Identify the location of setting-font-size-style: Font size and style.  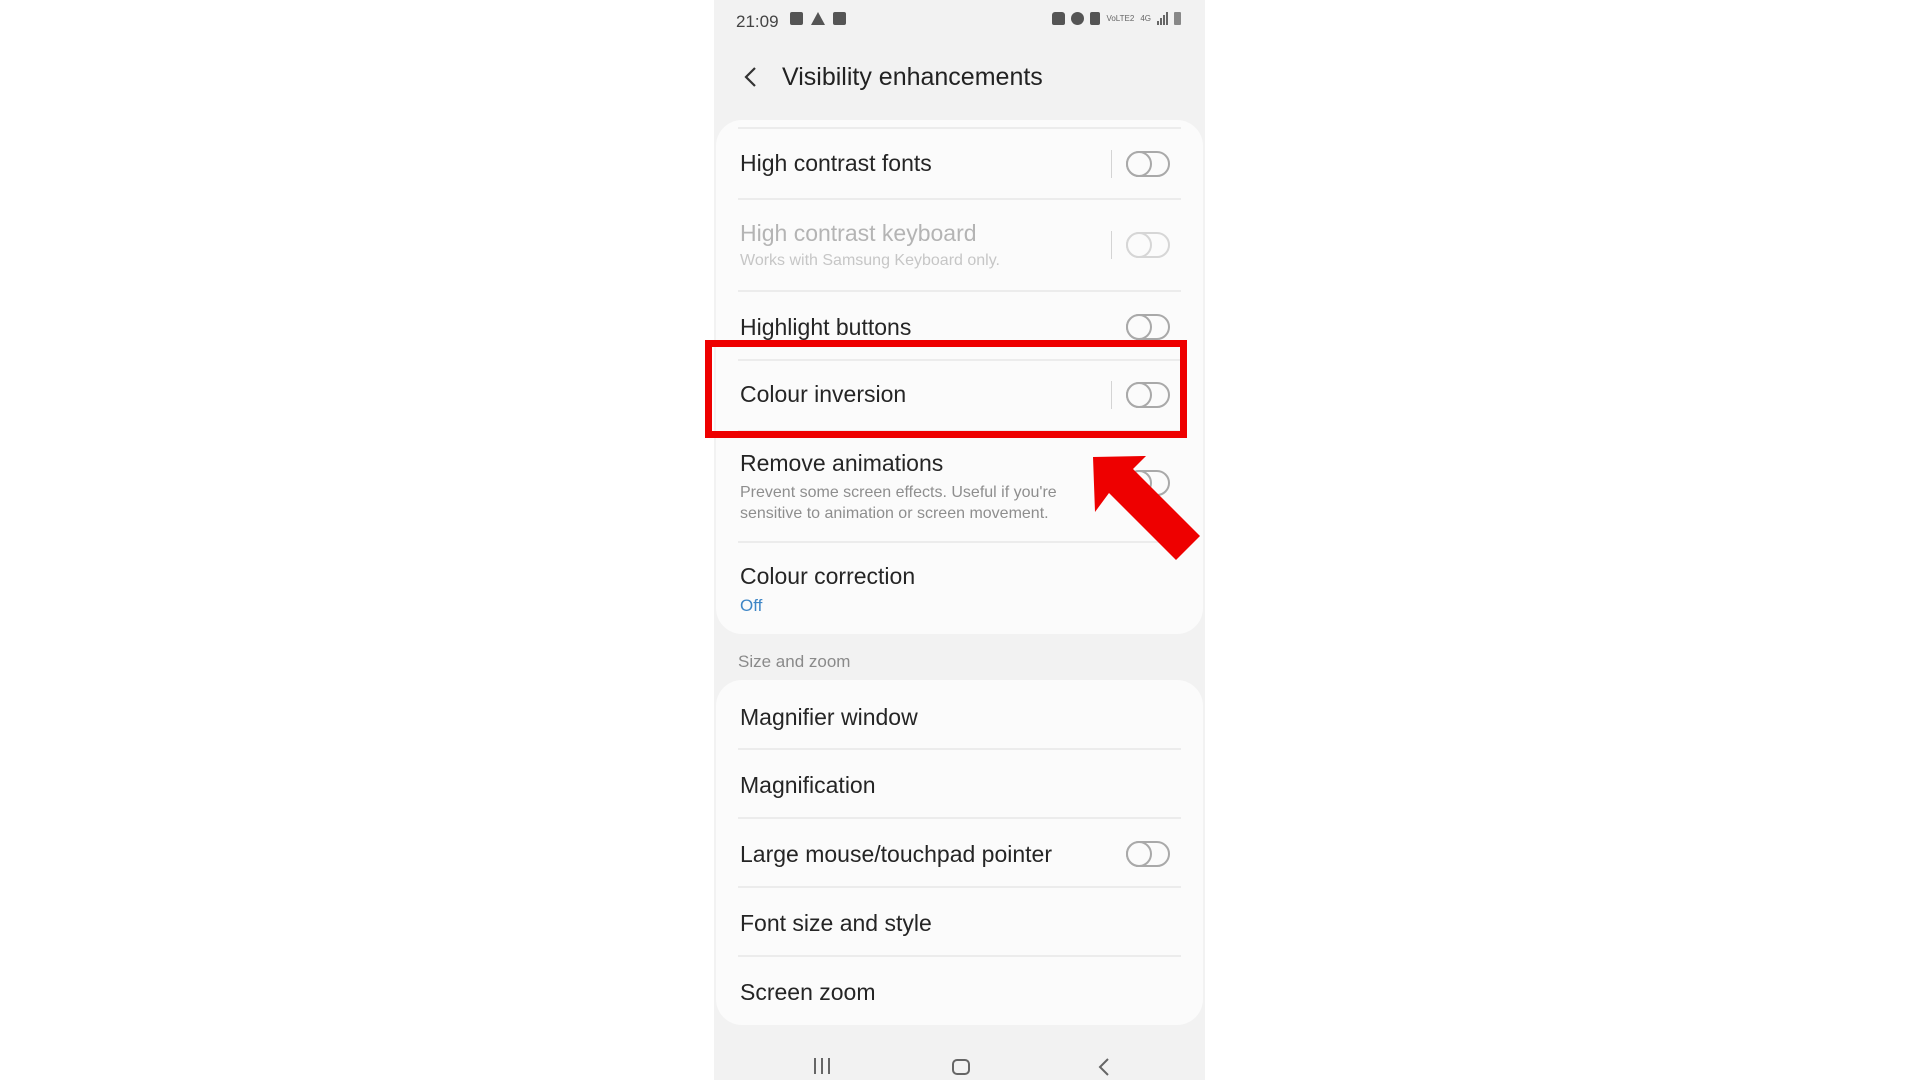
(959, 921).